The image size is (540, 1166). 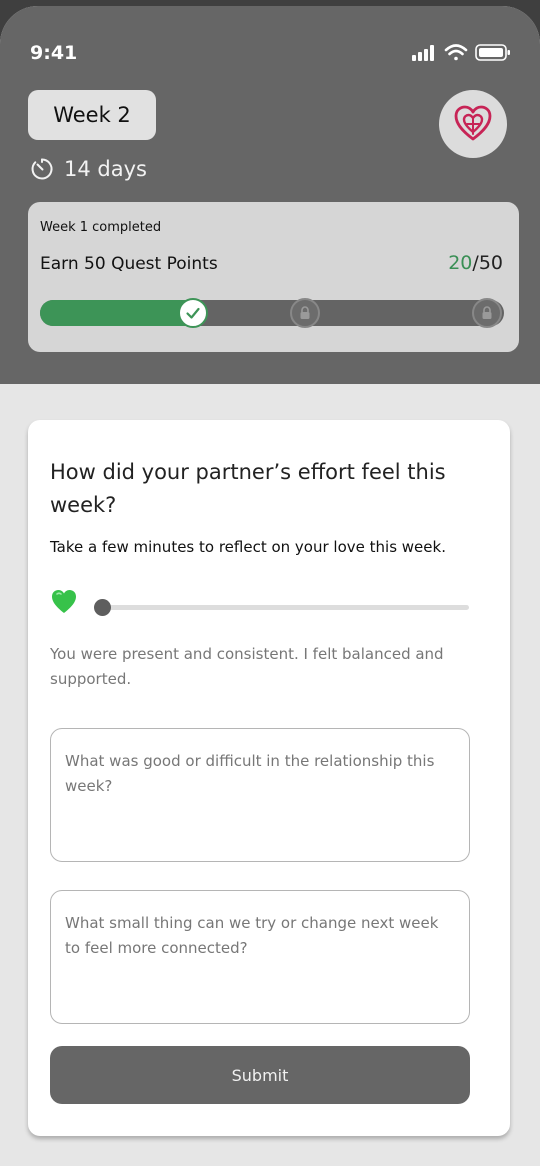 I want to click on days-label: 14 days, so click(x=105, y=169).